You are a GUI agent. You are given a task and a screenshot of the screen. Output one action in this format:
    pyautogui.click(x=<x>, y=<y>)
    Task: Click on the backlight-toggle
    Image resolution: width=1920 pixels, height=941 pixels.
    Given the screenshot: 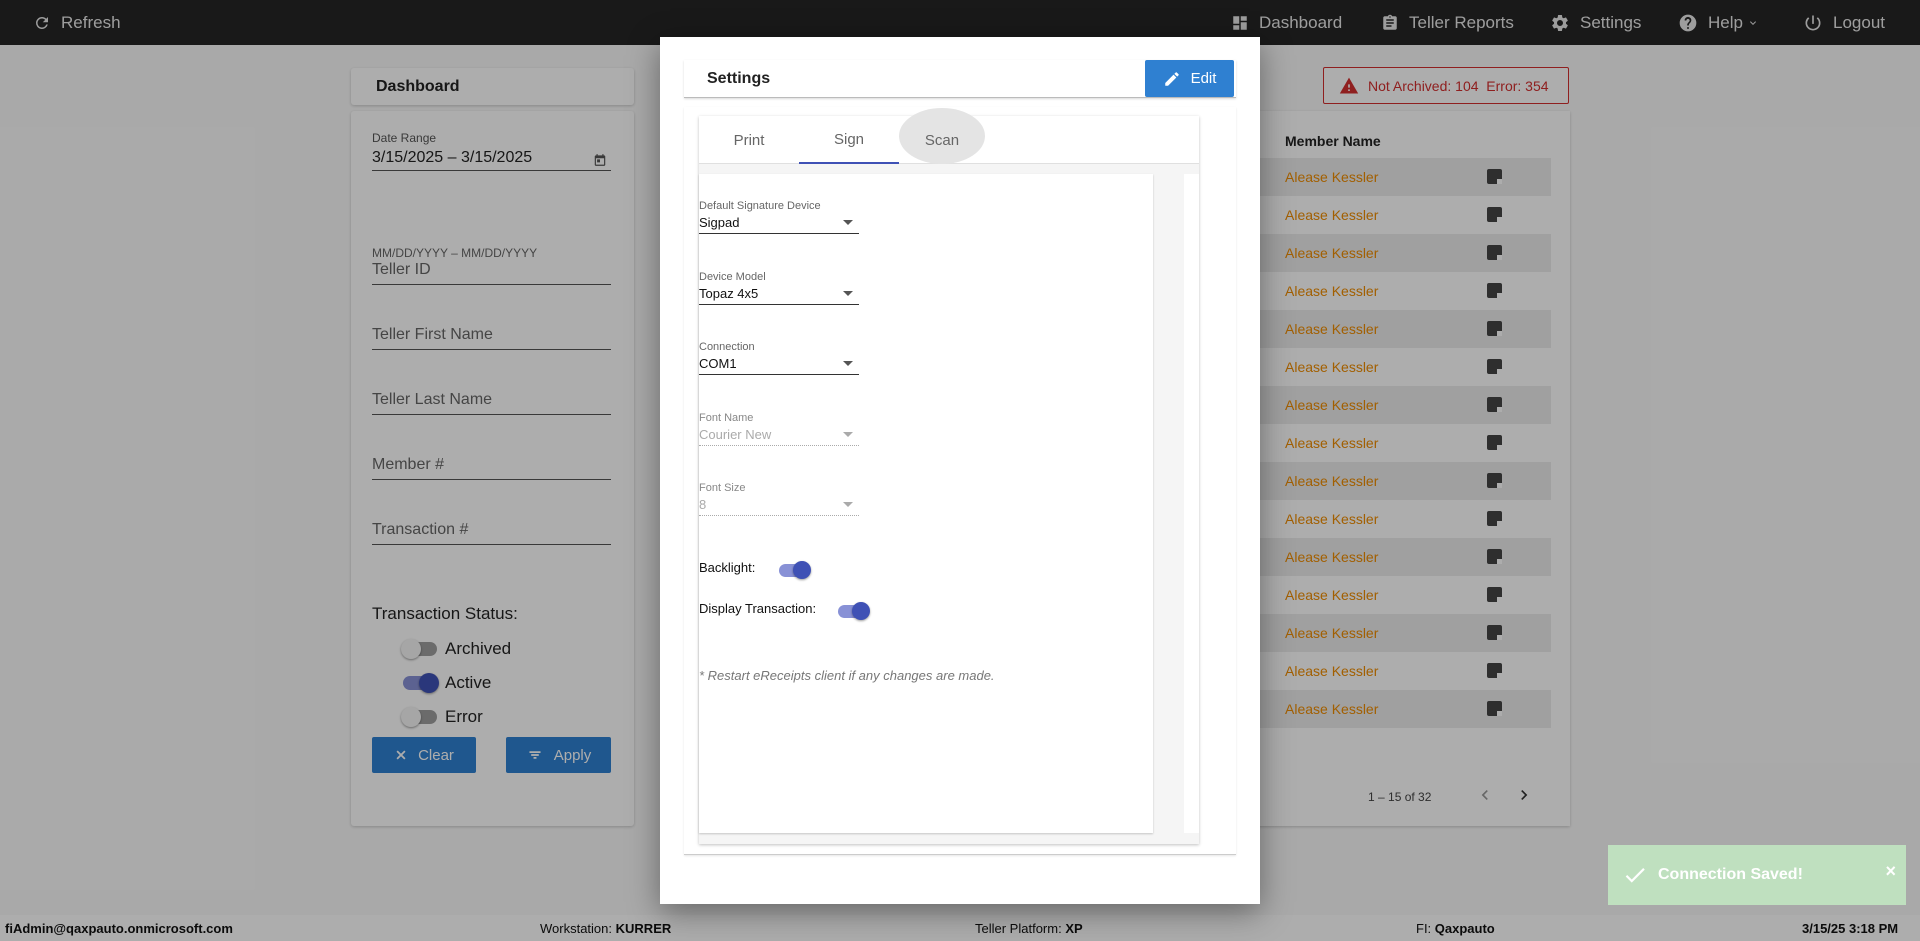 What is the action you would take?
    pyautogui.click(x=795, y=570)
    